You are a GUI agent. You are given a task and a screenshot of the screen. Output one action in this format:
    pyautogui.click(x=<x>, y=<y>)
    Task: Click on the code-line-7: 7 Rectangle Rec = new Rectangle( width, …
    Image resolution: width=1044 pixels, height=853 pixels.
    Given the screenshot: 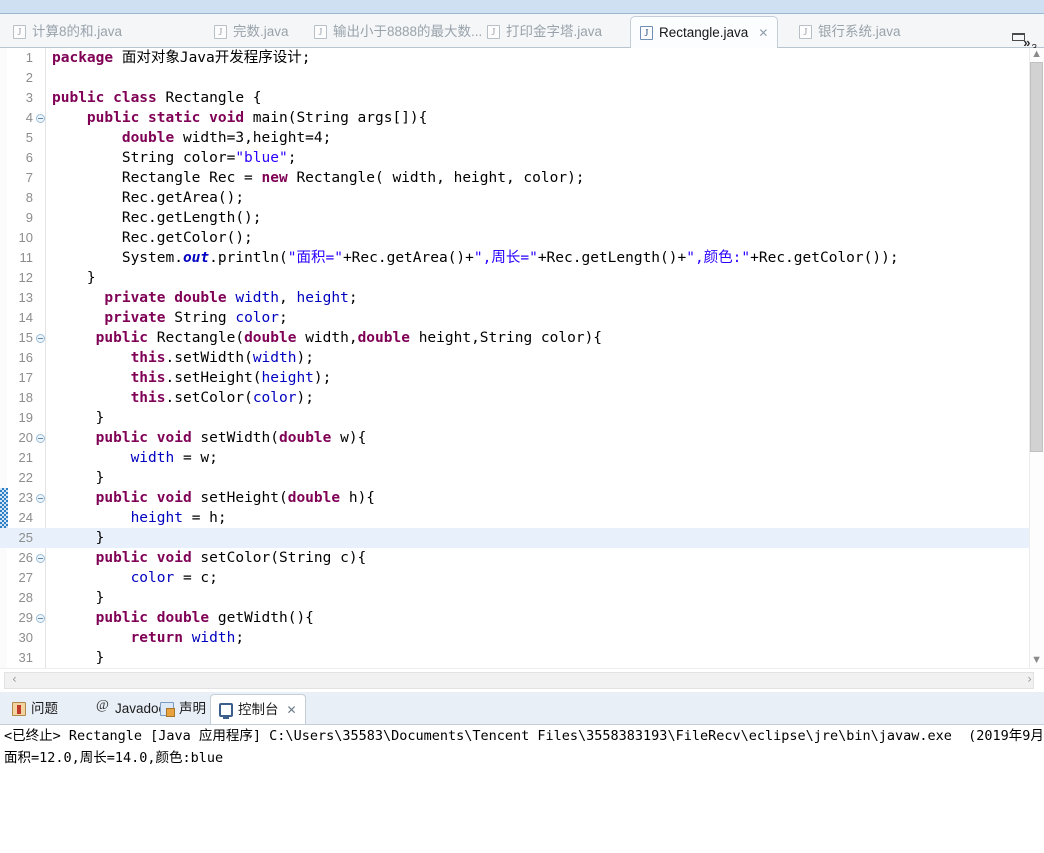 What is the action you would take?
    pyautogui.click(x=514, y=178)
    